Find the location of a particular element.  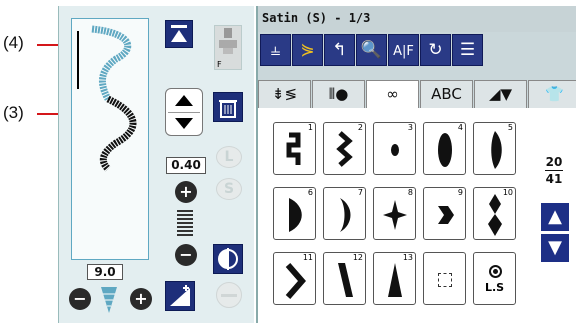

stepper-divider is located at coordinates (184, 112).